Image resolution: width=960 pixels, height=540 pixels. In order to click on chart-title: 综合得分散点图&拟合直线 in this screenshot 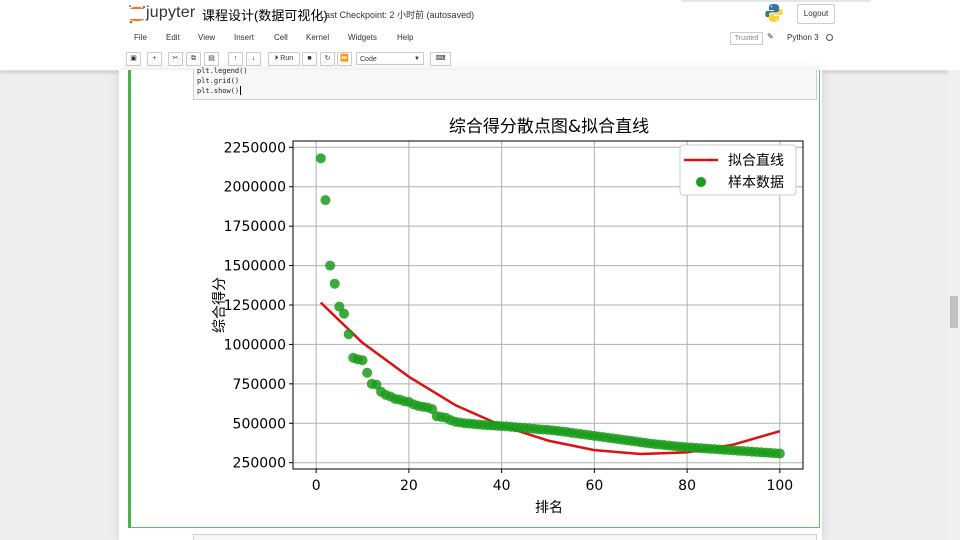, I will do `click(549, 127)`.